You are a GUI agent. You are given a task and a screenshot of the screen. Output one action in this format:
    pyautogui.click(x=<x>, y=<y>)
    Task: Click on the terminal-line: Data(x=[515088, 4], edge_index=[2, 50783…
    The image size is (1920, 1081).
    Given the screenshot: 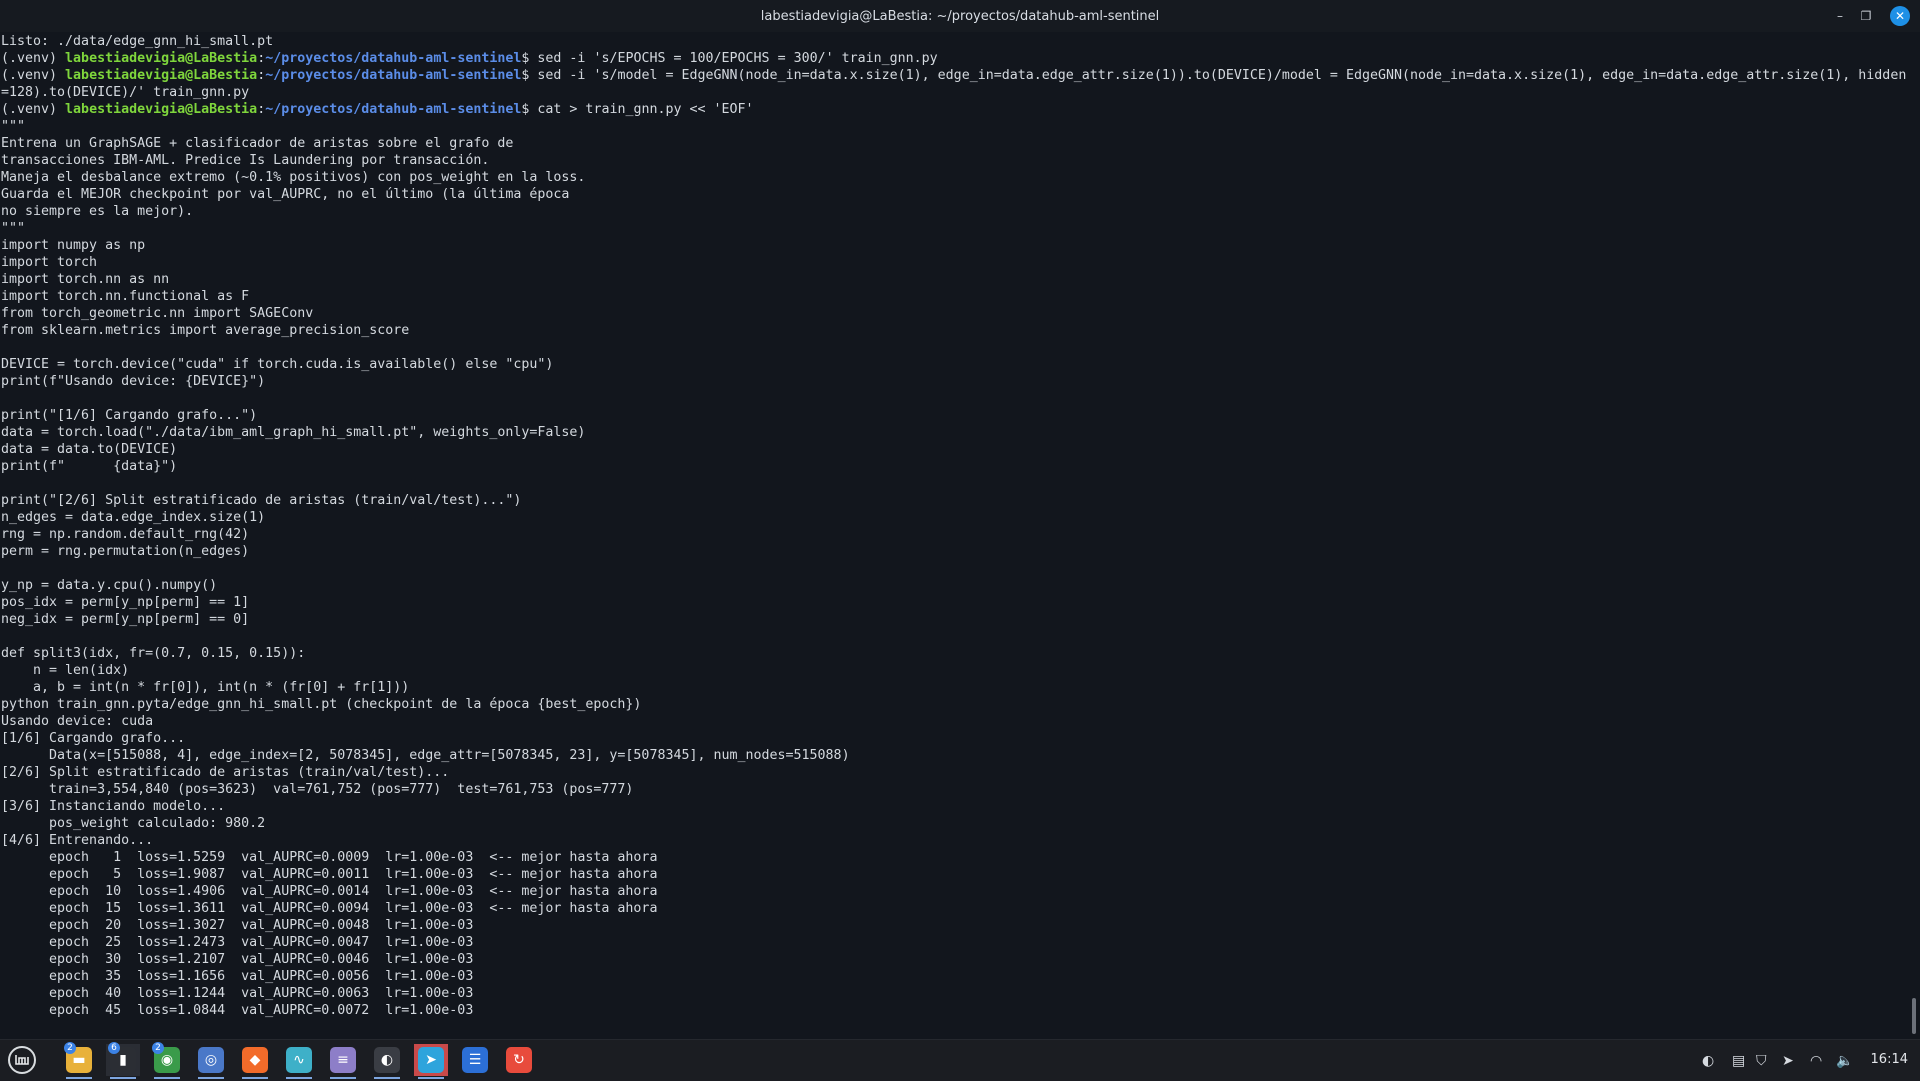 What is the action you would take?
    pyautogui.click(x=953, y=755)
    